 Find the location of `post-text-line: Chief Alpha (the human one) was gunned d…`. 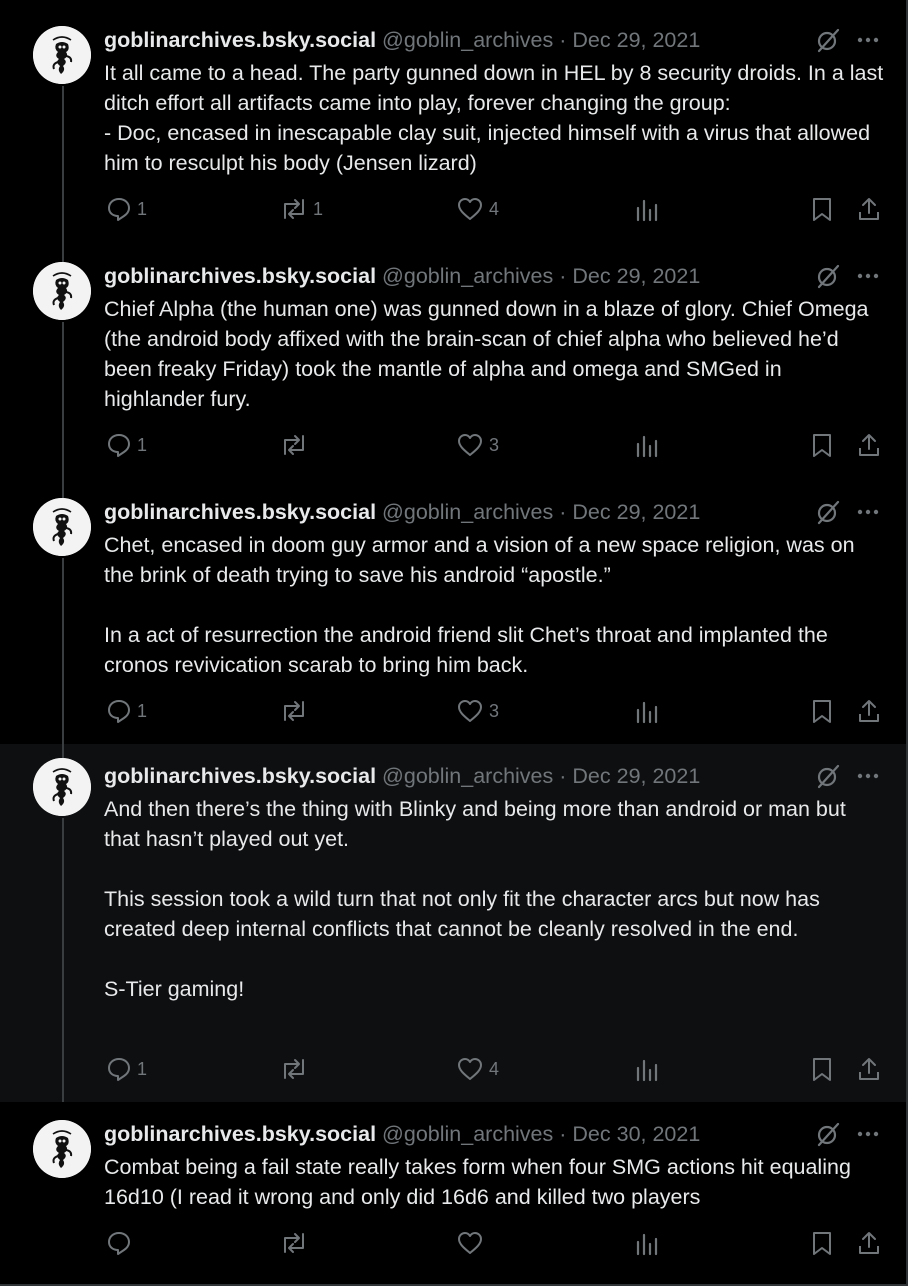

post-text-line: Chief Alpha (the human one) was gunned d… is located at coordinates (486, 354).